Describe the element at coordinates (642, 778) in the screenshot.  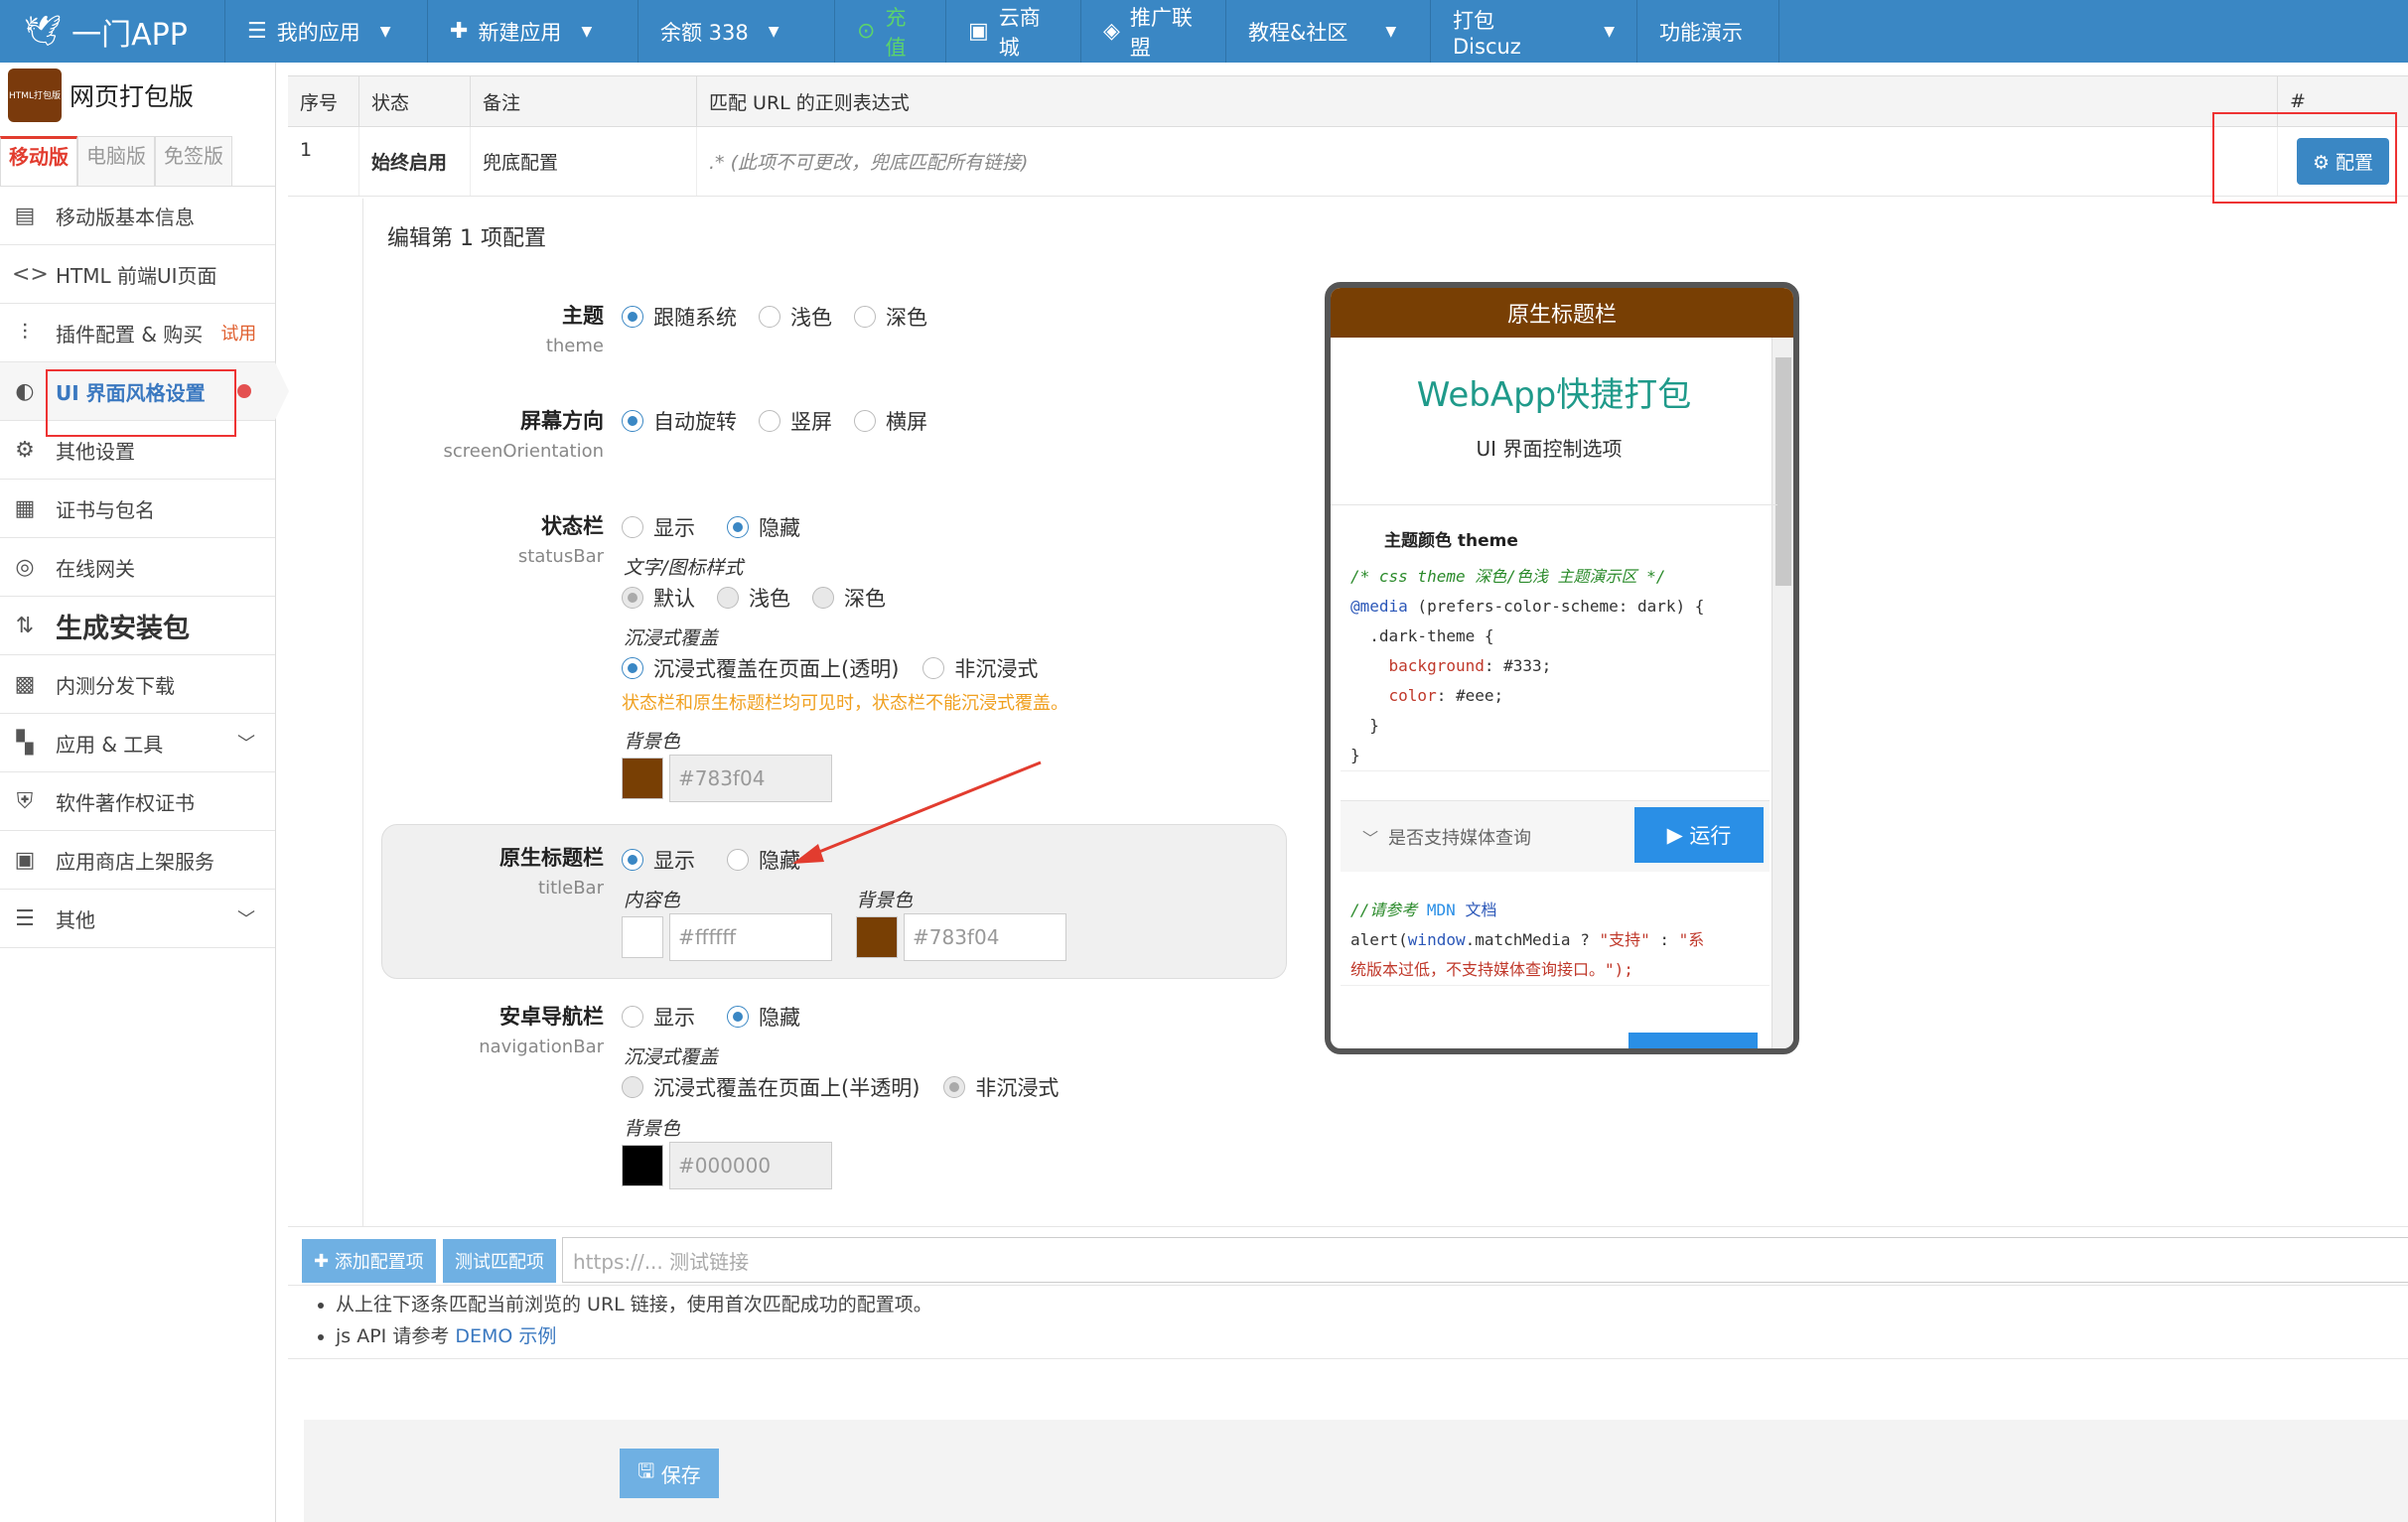
I see `statusbar-bg-swatch` at that location.